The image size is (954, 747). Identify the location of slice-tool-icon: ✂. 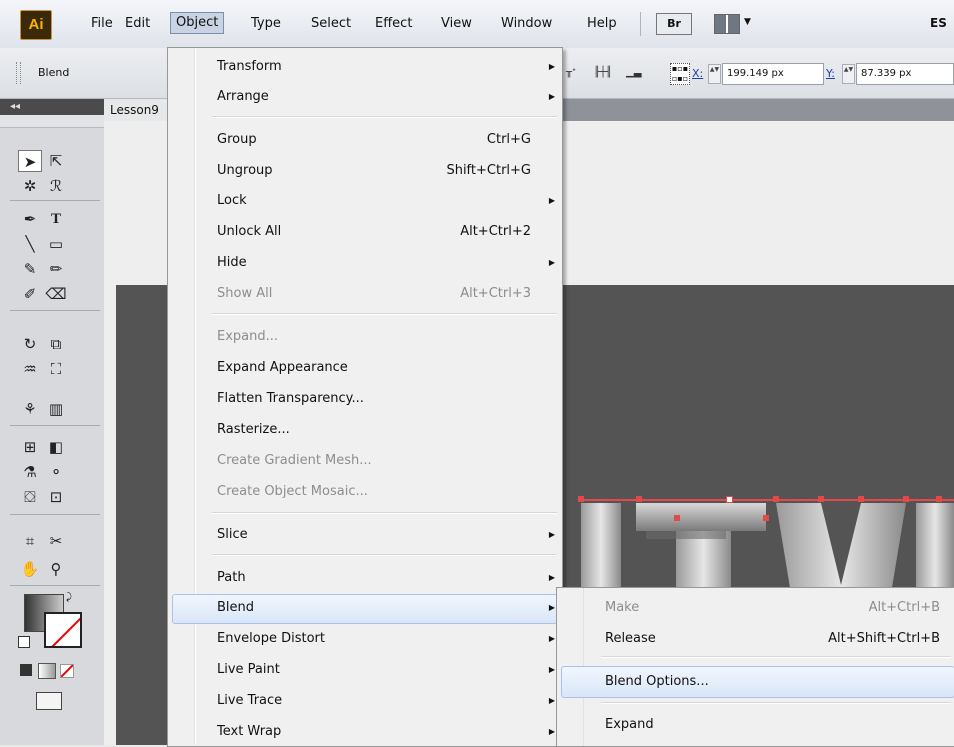
(56, 541).